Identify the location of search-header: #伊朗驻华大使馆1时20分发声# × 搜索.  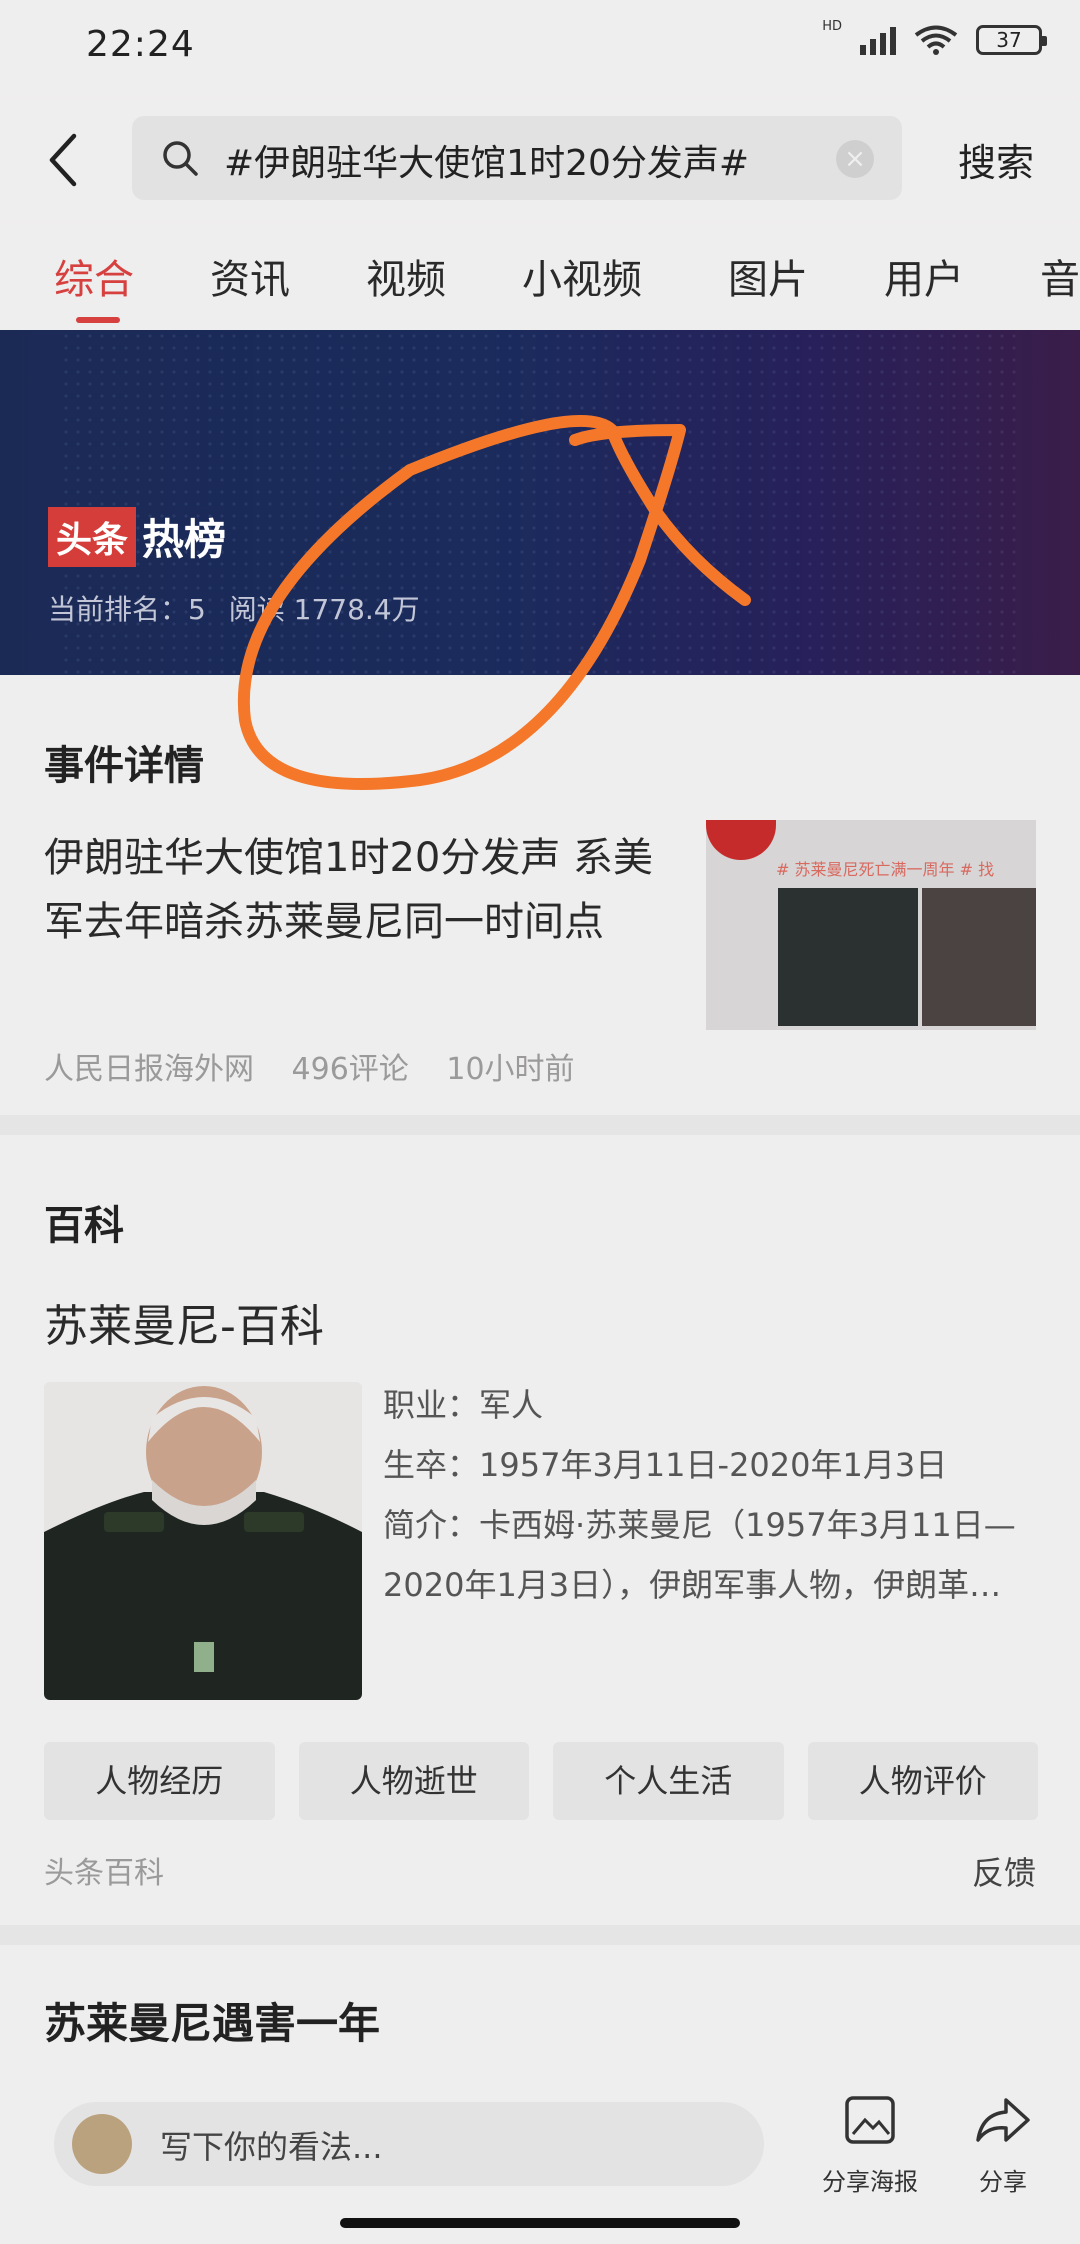
(540, 160).